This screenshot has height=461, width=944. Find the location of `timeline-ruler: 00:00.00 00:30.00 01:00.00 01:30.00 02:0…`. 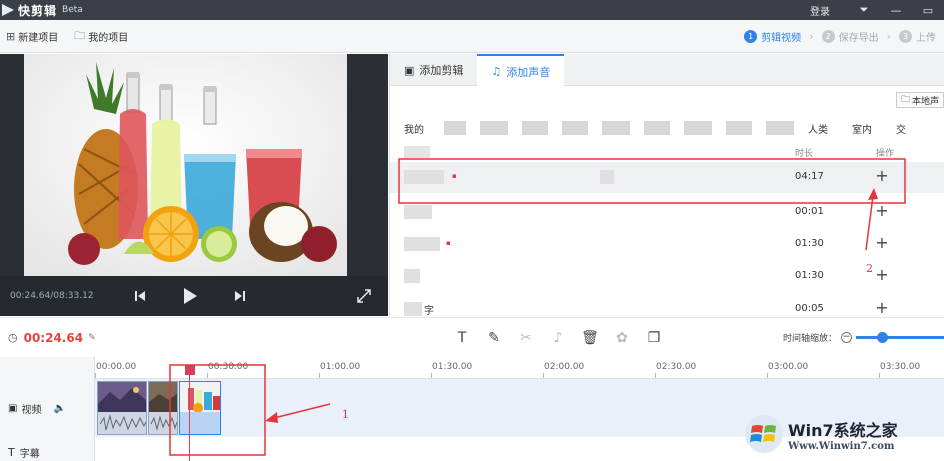

timeline-ruler: 00:00.00 00:30.00 01:00.00 01:30.00 02:0… is located at coordinates (519, 368).